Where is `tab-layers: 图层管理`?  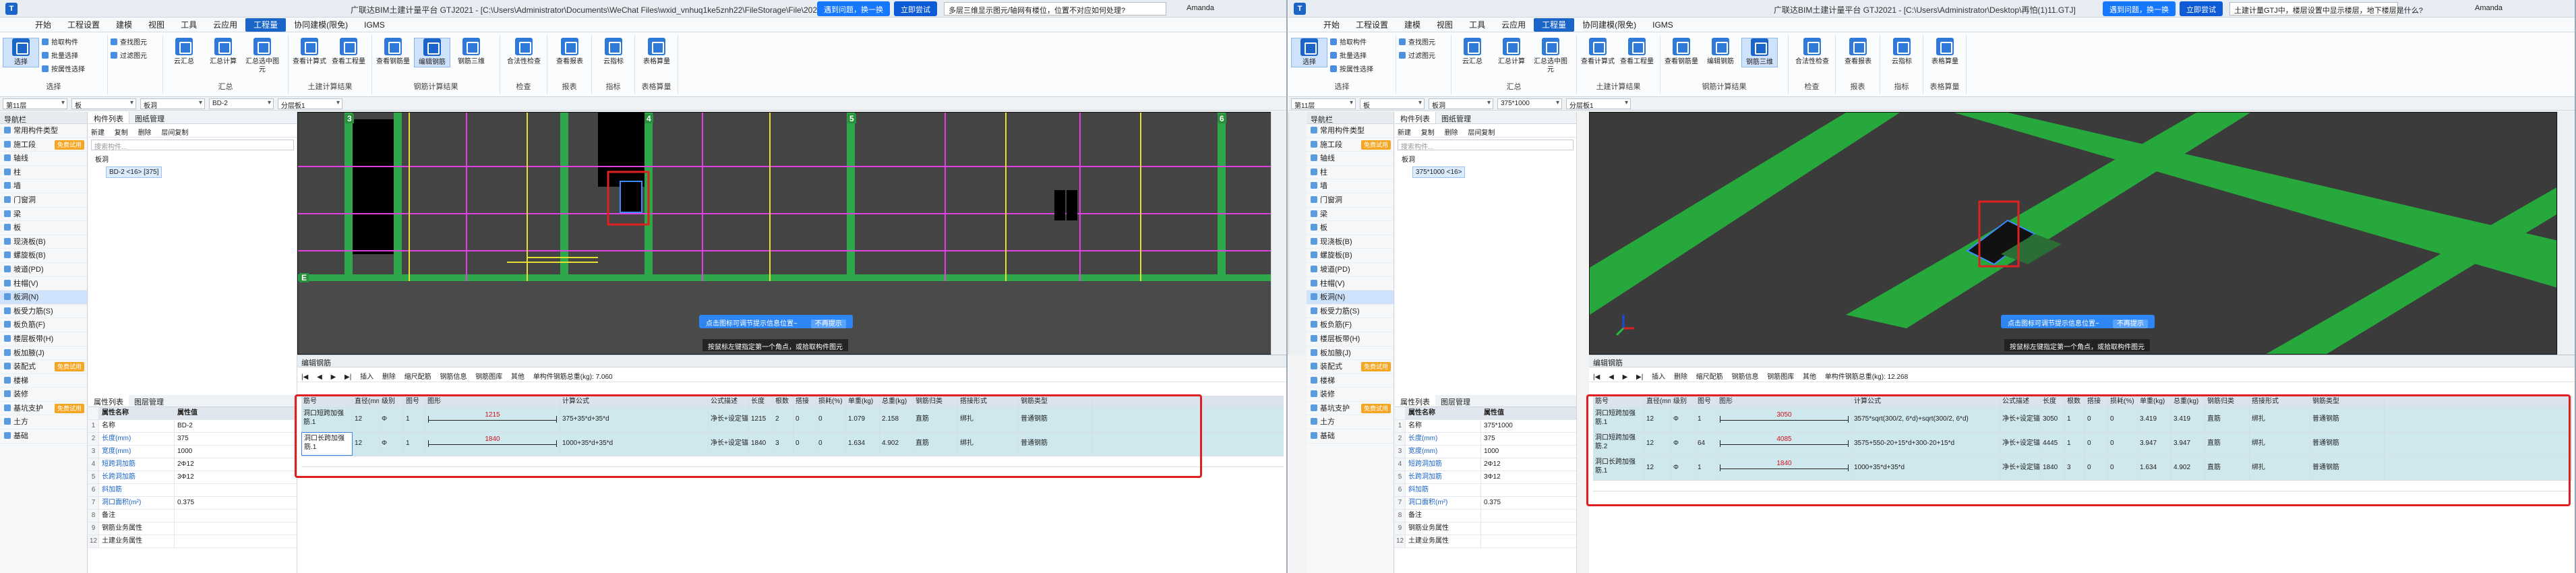 tab-layers: 图层管理 is located at coordinates (149, 400).